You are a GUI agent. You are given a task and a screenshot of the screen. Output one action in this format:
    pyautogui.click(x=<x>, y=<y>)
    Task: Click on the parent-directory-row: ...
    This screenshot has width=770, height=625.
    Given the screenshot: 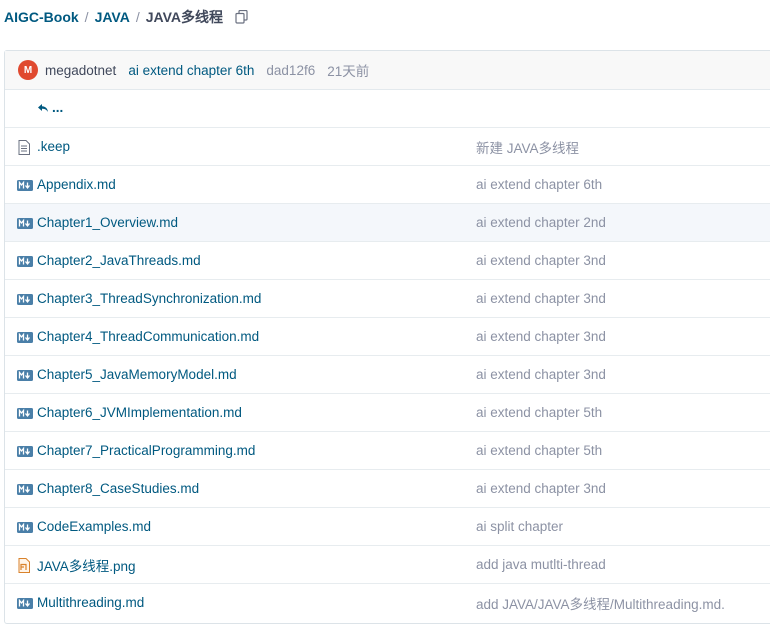 What is the action you would take?
    pyautogui.click(x=387, y=109)
    